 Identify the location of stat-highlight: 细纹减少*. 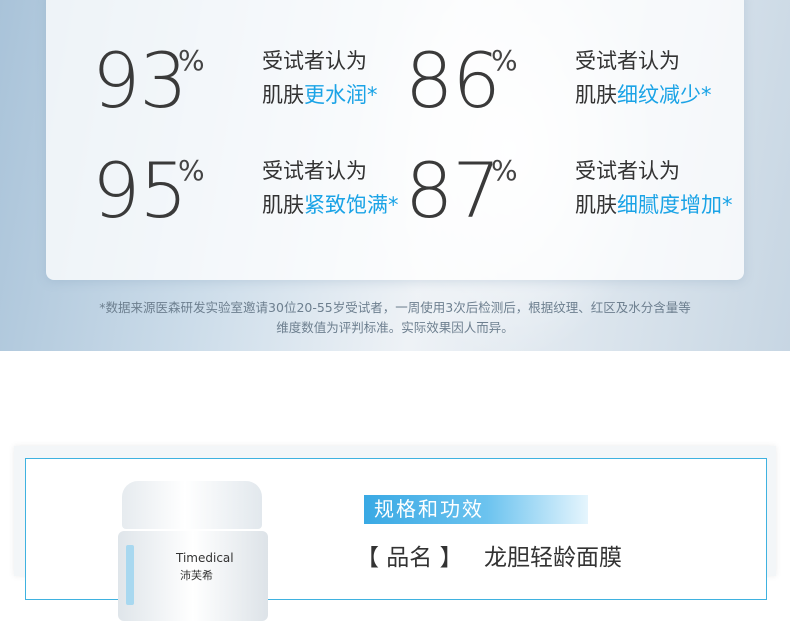
(664, 95).